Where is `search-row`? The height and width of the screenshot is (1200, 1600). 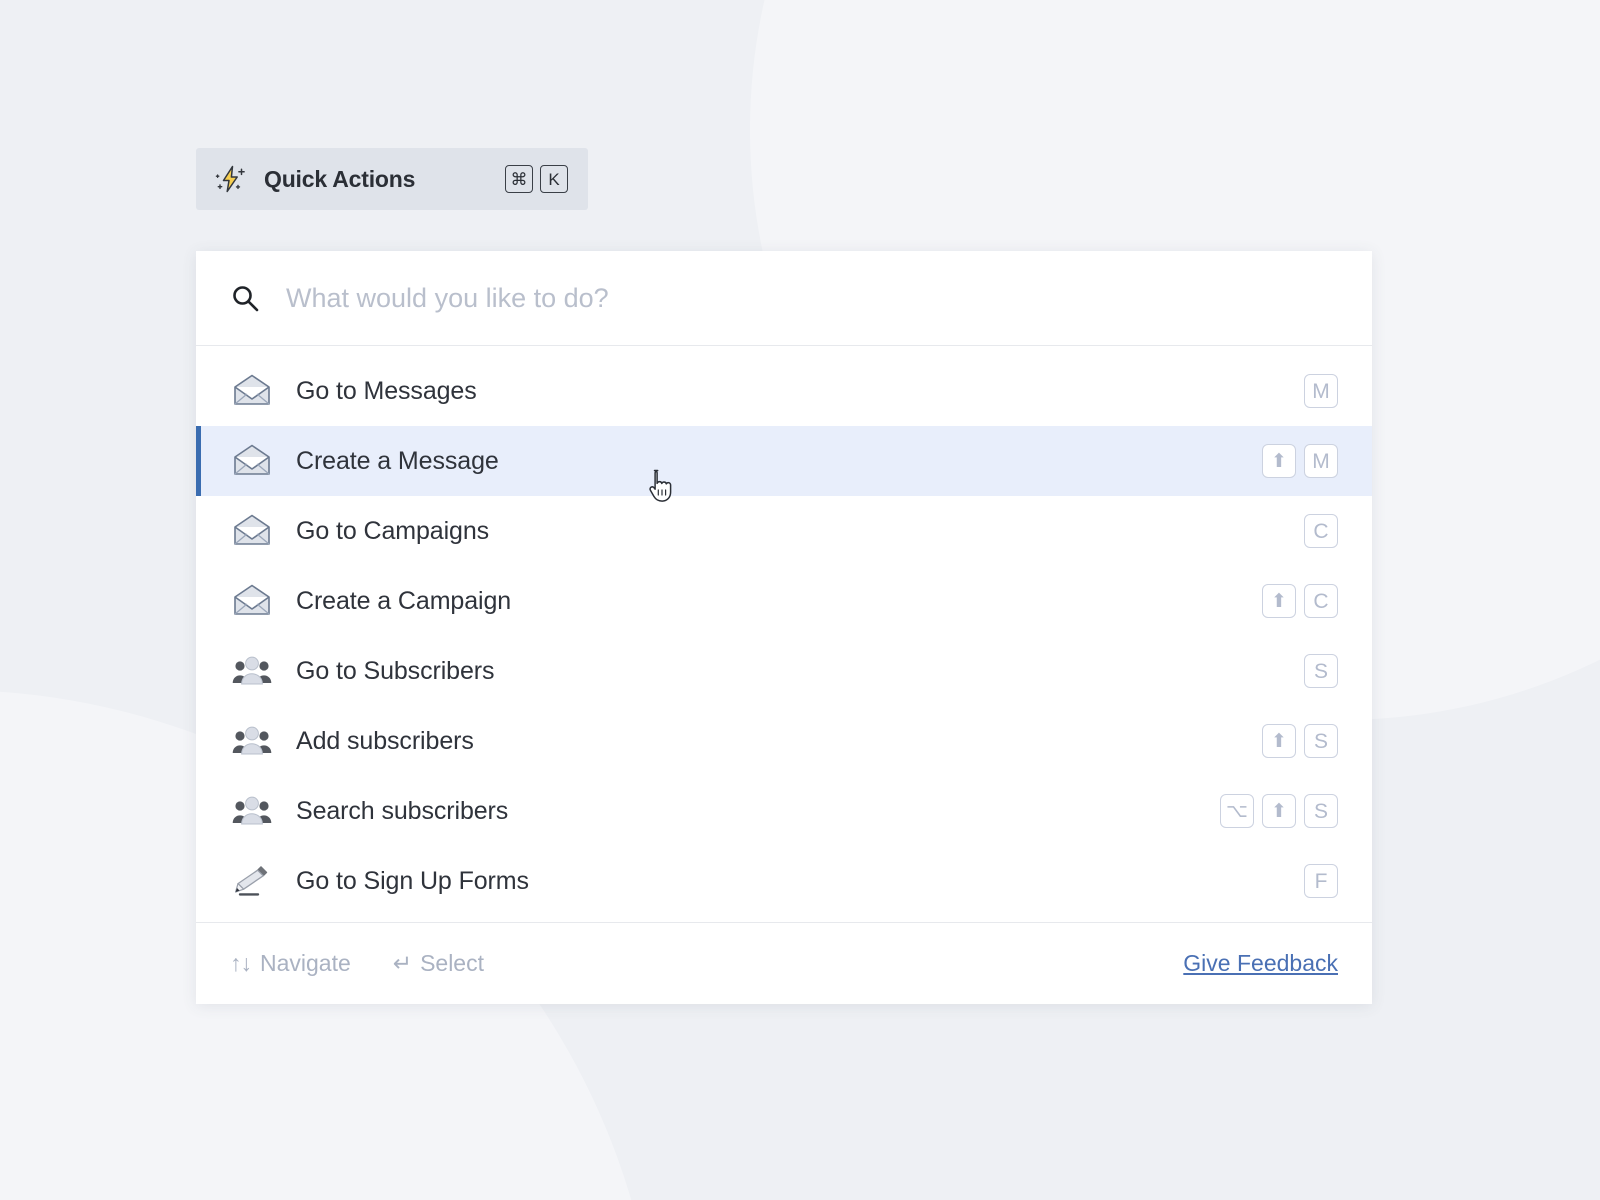
search-row is located at coordinates (784, 298).